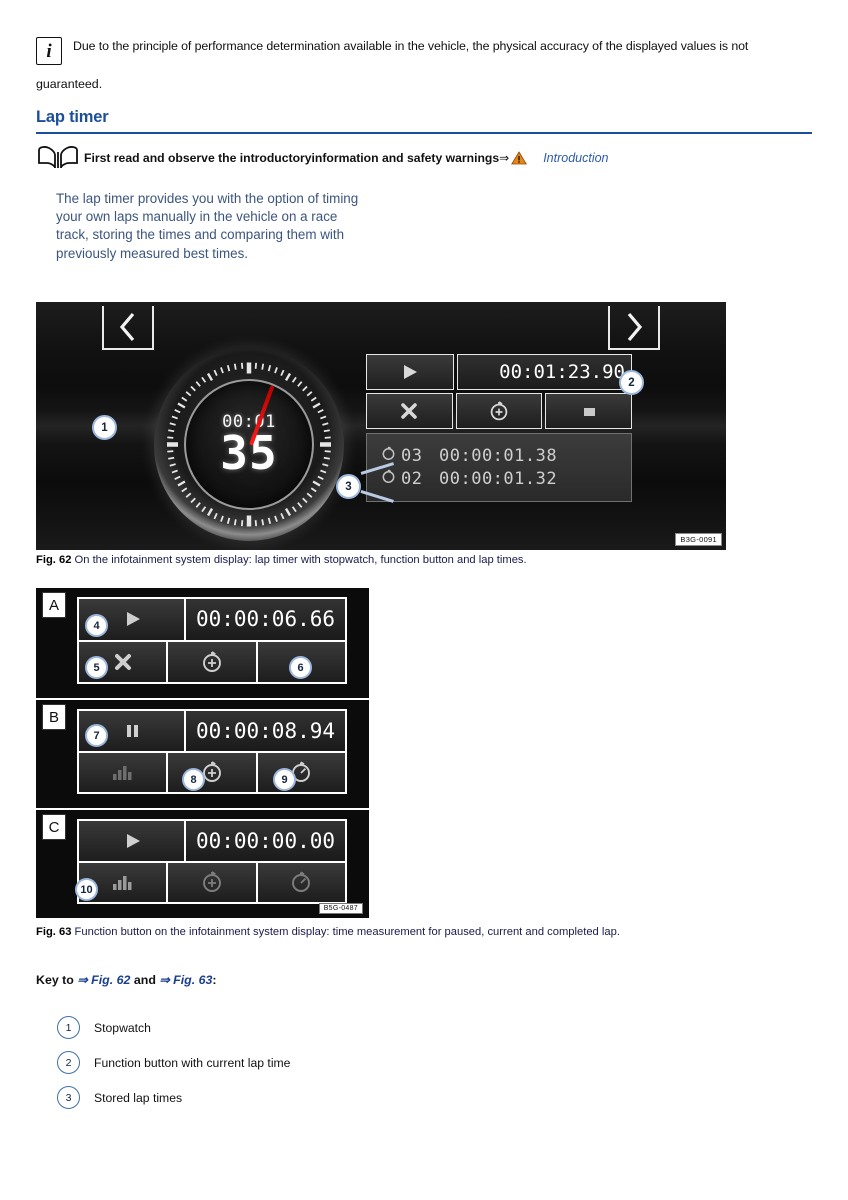 This screenshot has height=1200, width=848. Describe the element at coordinates (307, 1027) in the screenshot. I see `list-item: 1 Stopwatch` at that location.